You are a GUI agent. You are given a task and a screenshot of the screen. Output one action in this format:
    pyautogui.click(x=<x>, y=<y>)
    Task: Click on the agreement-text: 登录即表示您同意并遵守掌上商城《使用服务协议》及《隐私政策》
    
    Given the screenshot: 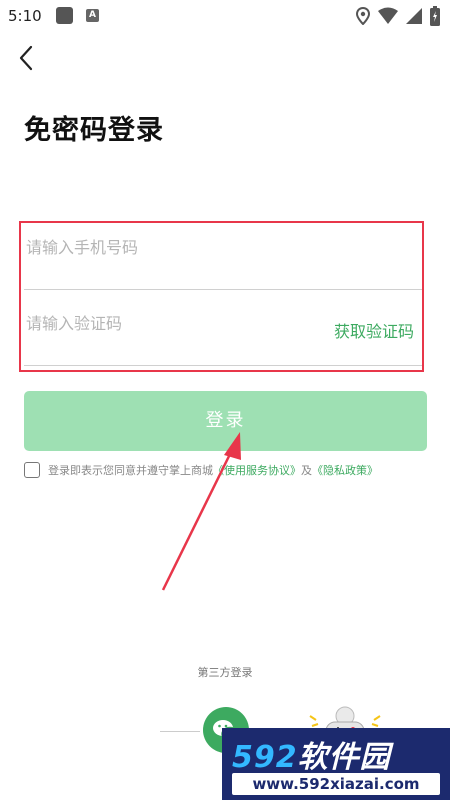 What is the action you would take?
    pyautogui.click(x=213, y=470)
    